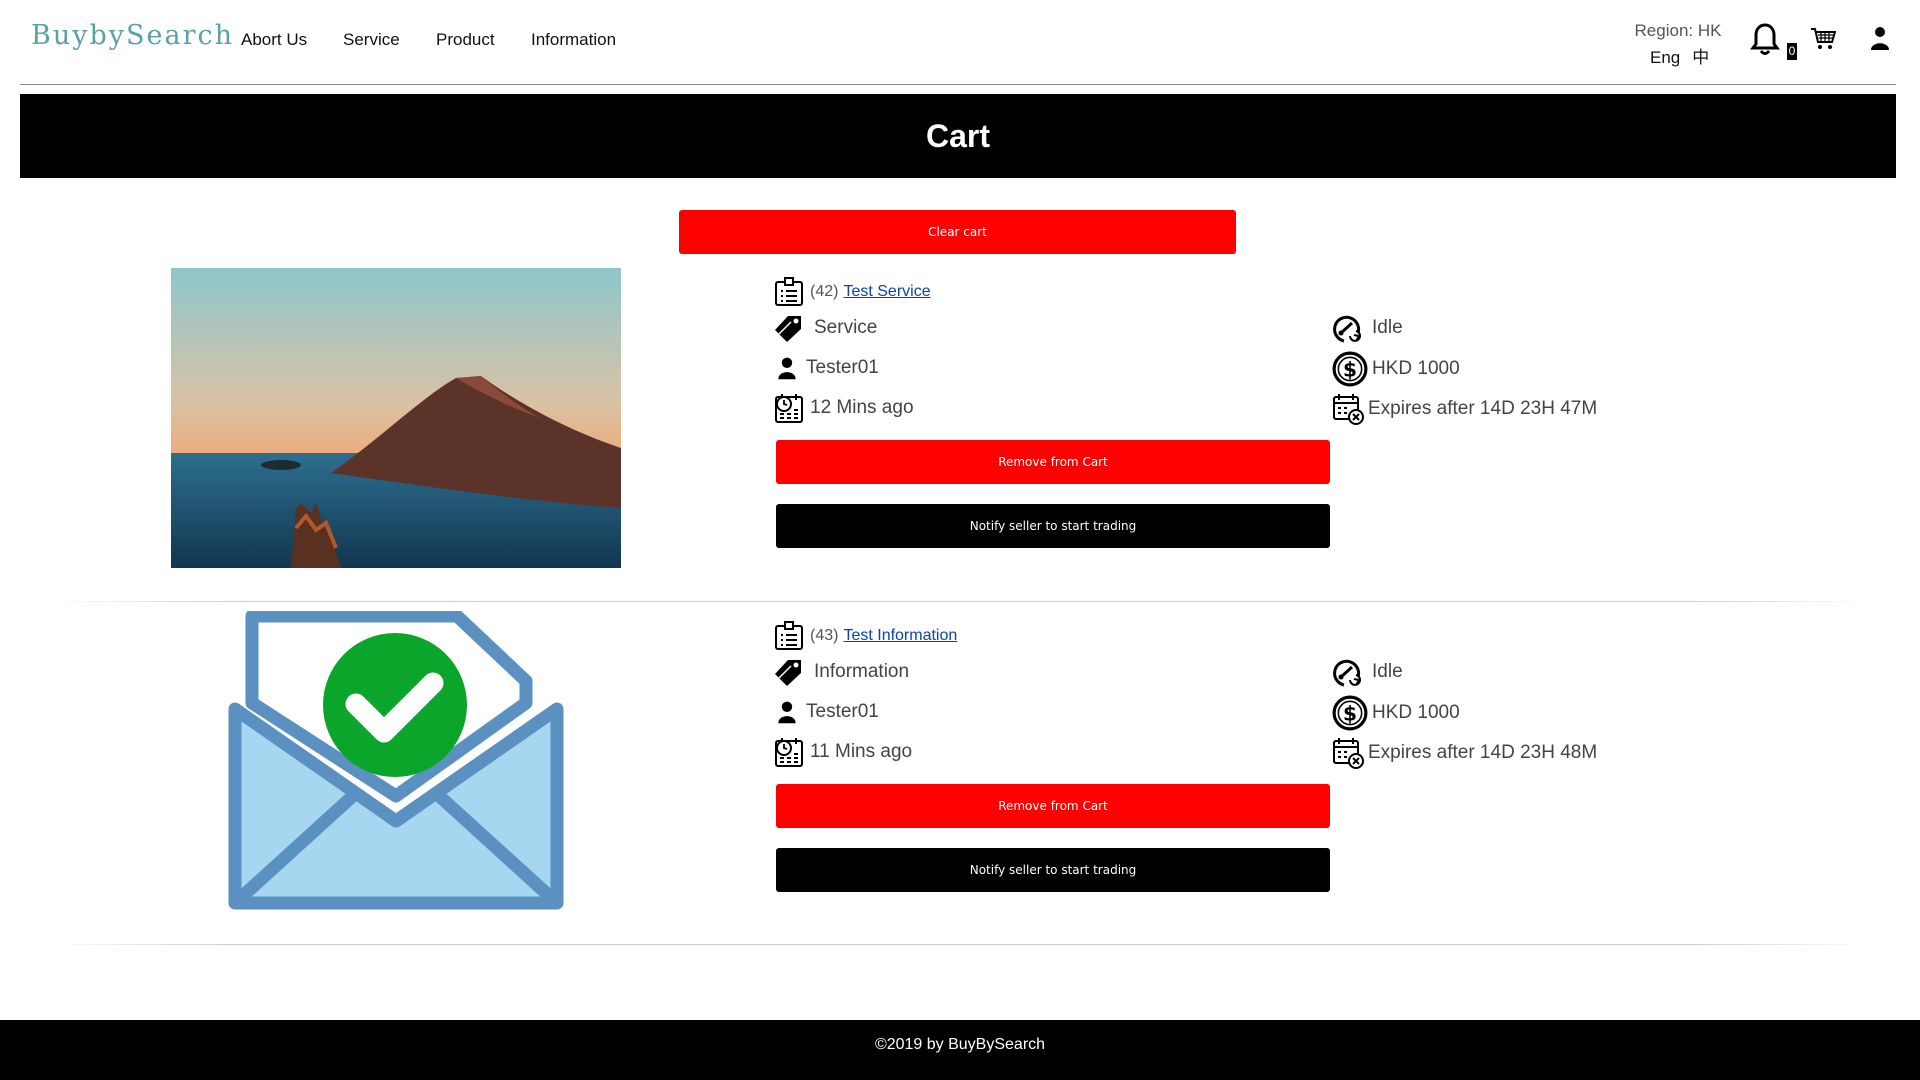 The height and width of the screenshot is (1080, 1920). I want to click on nav-information: Information, so click(573, 40).